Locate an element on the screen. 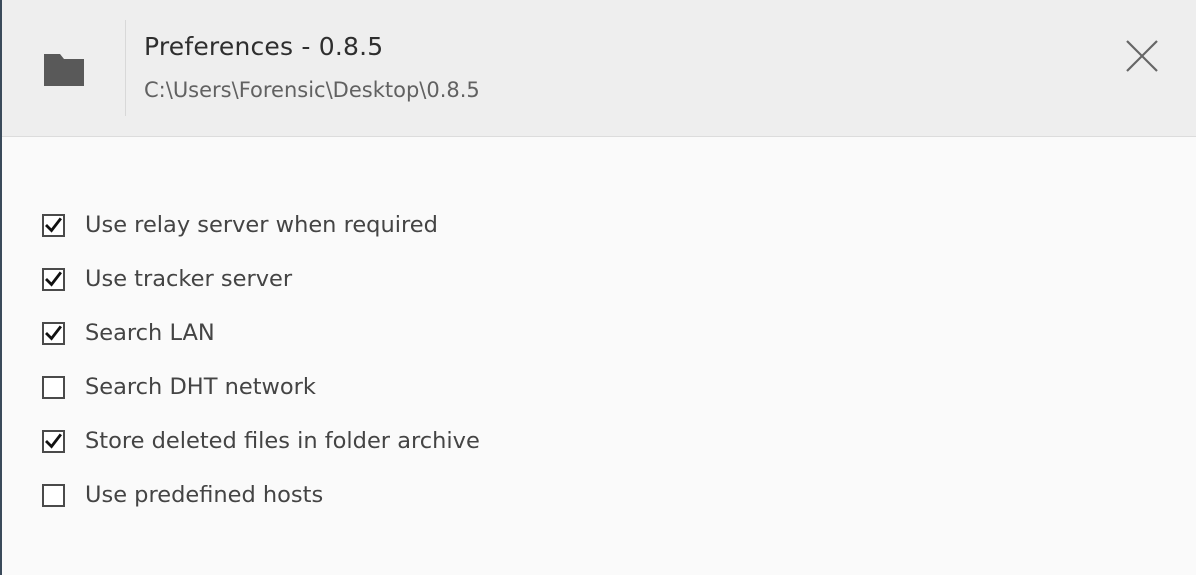  option-relay-server: Use relay server when required is located at coordinates (261, 225).